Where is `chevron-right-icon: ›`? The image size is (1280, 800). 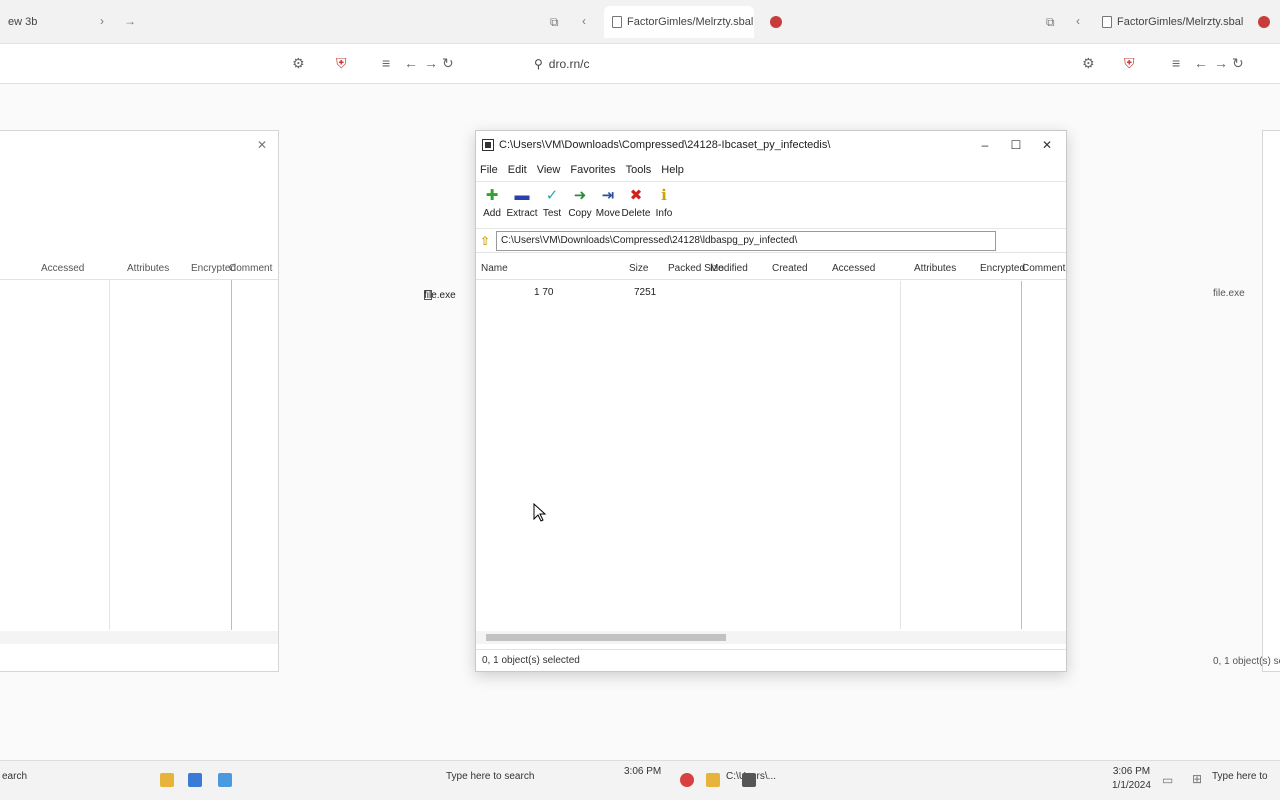
chevron-right-icon: › is located at coordinates (102, 21).